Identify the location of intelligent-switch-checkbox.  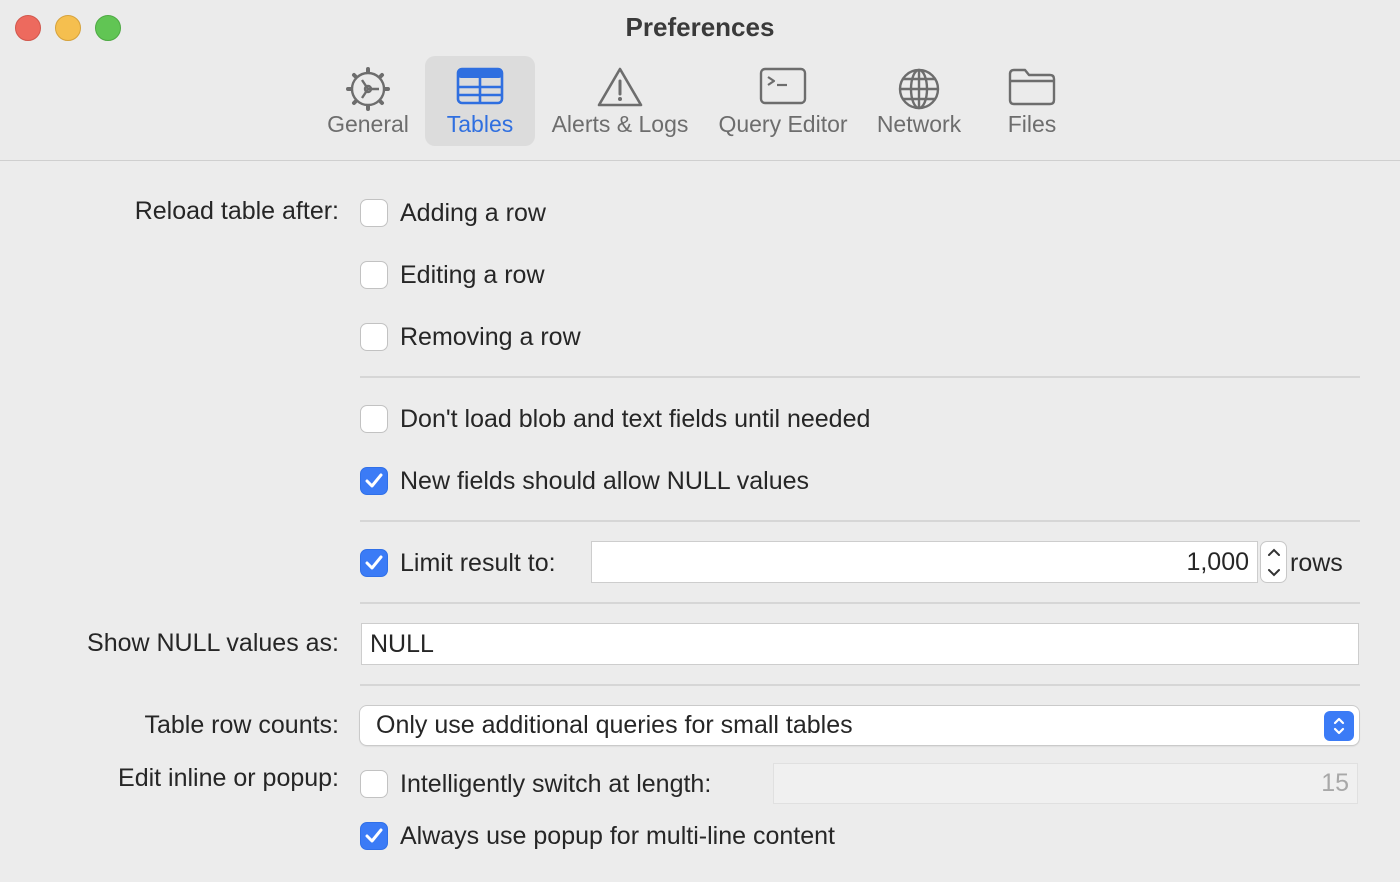
(374, 784).